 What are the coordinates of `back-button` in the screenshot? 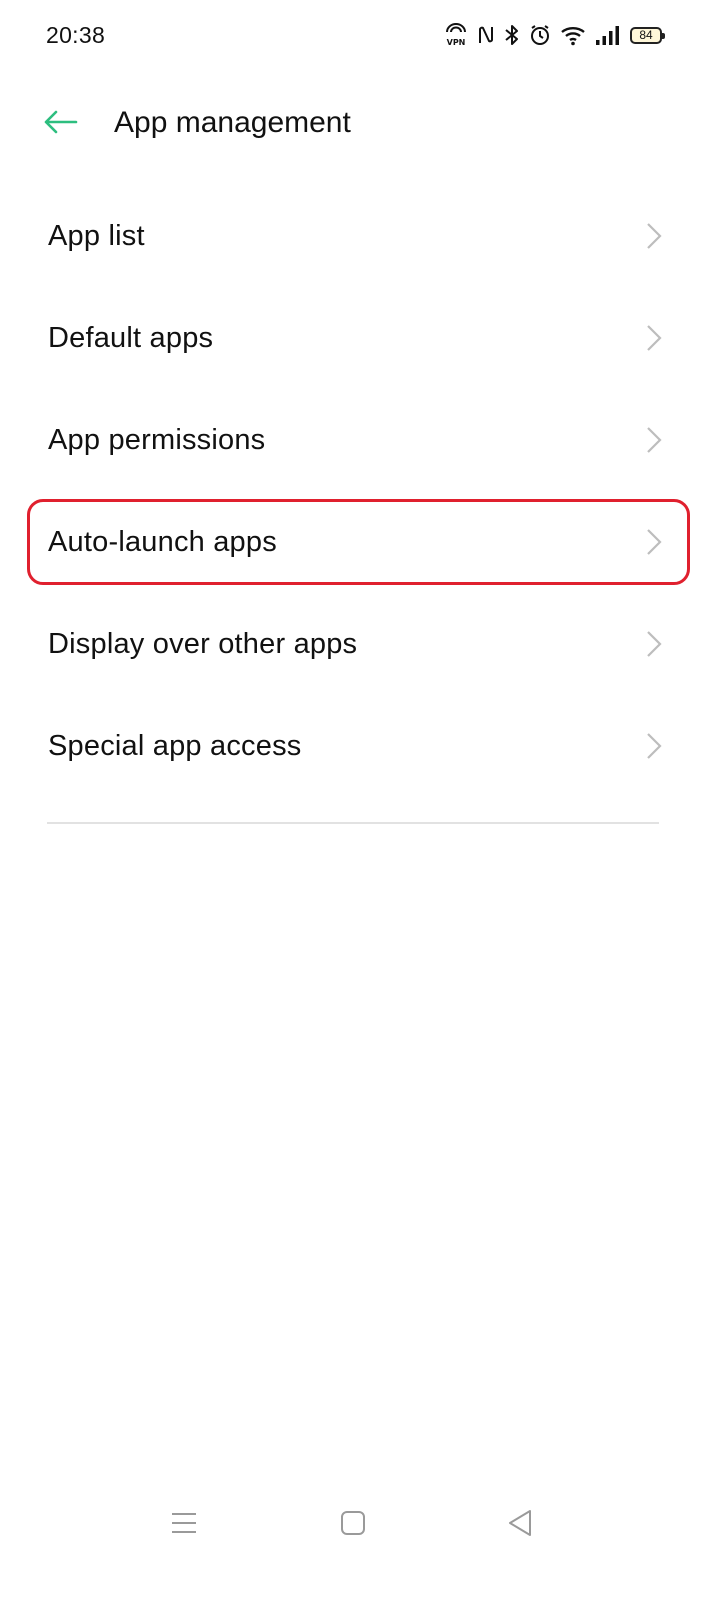 It's located at (60, 124).